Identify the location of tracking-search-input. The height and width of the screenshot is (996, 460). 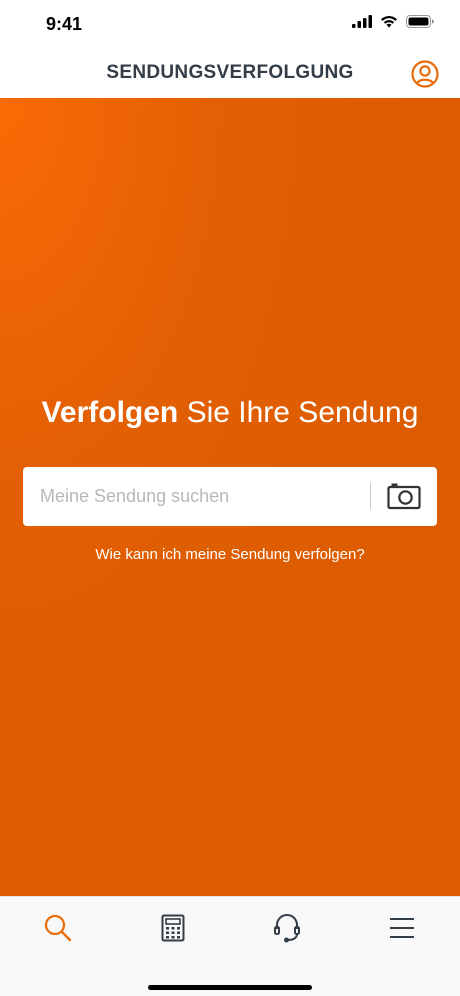
(200, 496).